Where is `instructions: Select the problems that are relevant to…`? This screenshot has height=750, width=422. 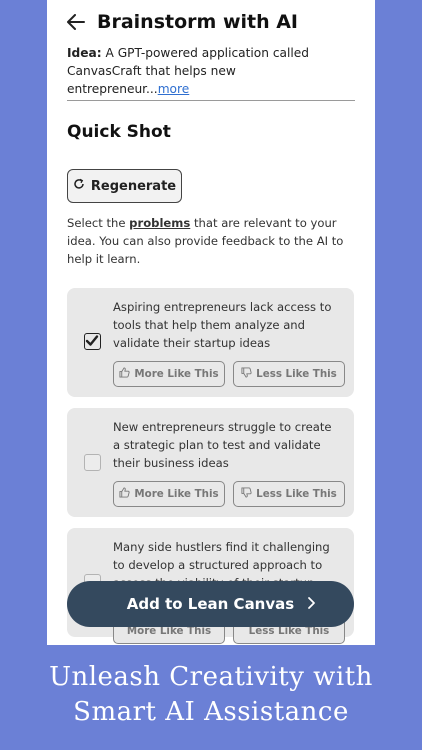 instructions: Select the problems that are relevant to… is located at coordinates (214, 241).